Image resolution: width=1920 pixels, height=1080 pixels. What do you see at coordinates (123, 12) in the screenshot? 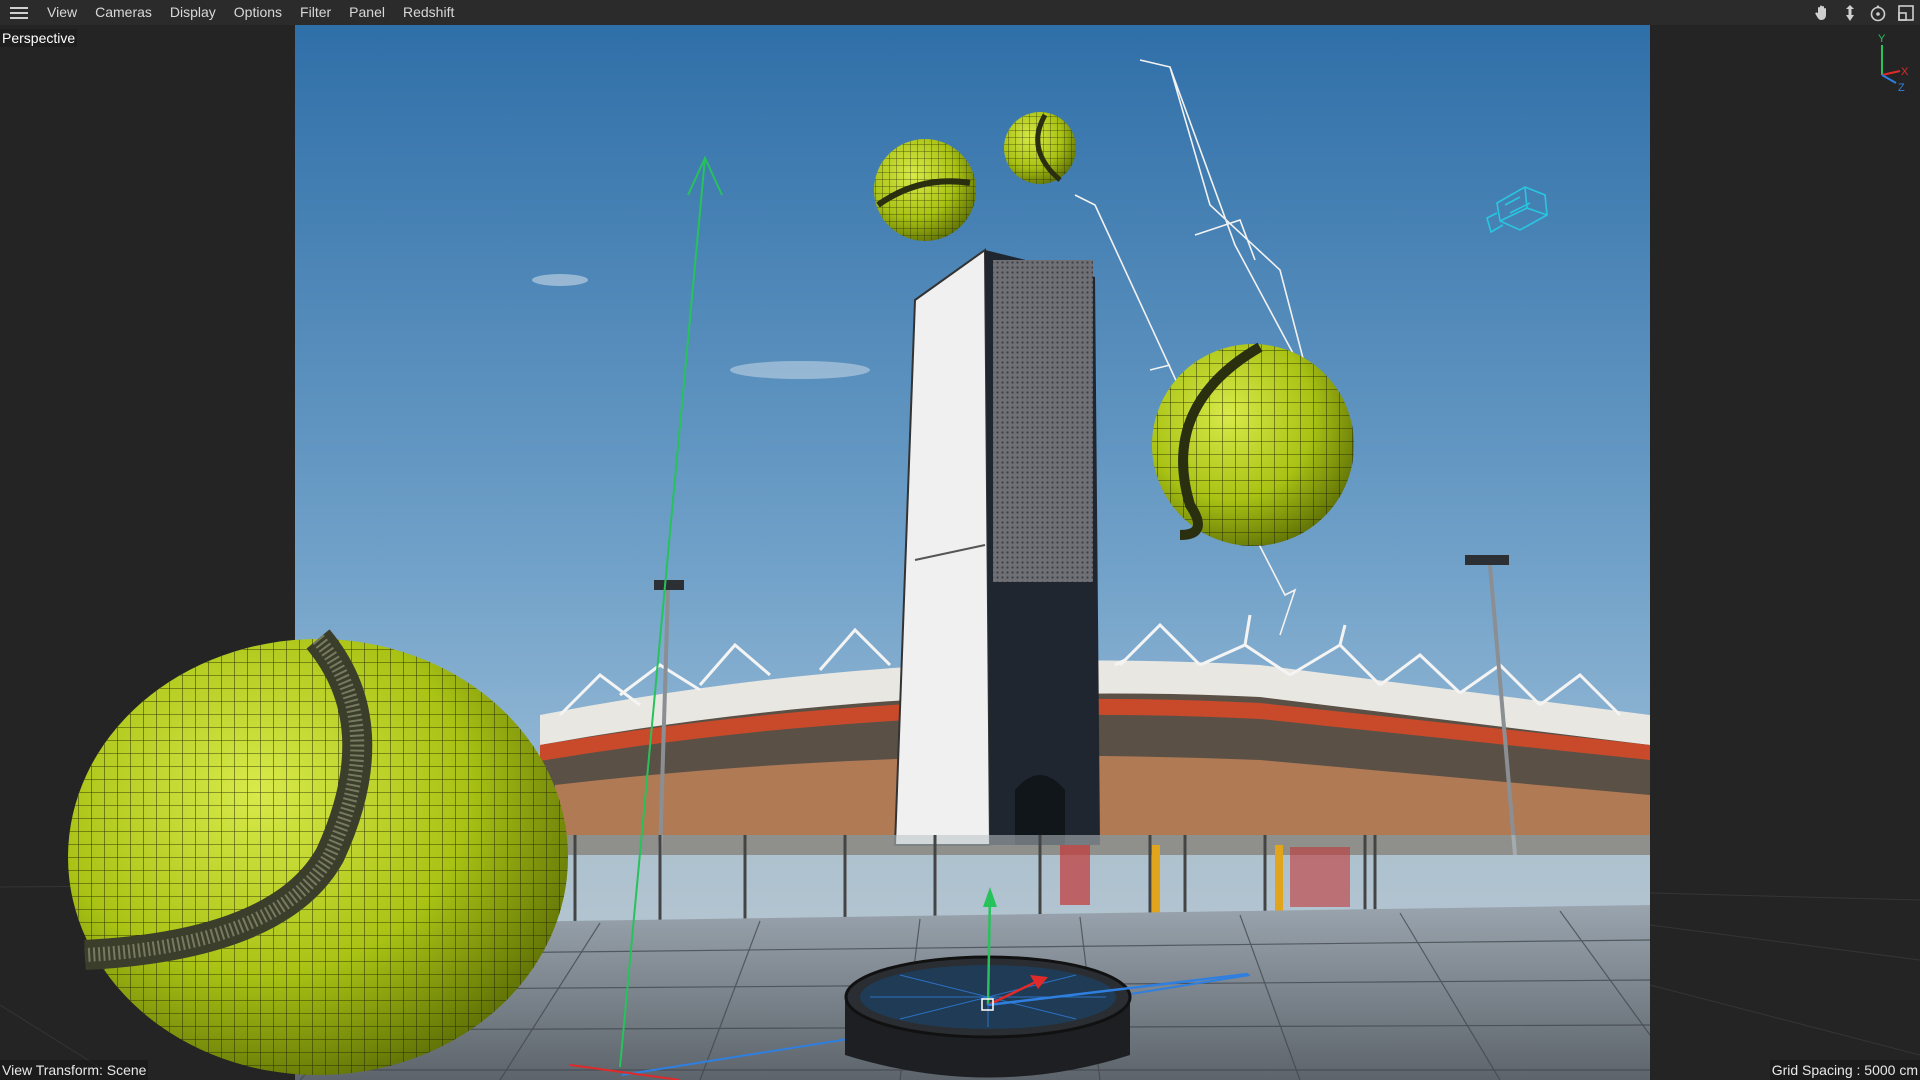
I see `menu-cameras: Cameras` at bounding box center [123, 12].